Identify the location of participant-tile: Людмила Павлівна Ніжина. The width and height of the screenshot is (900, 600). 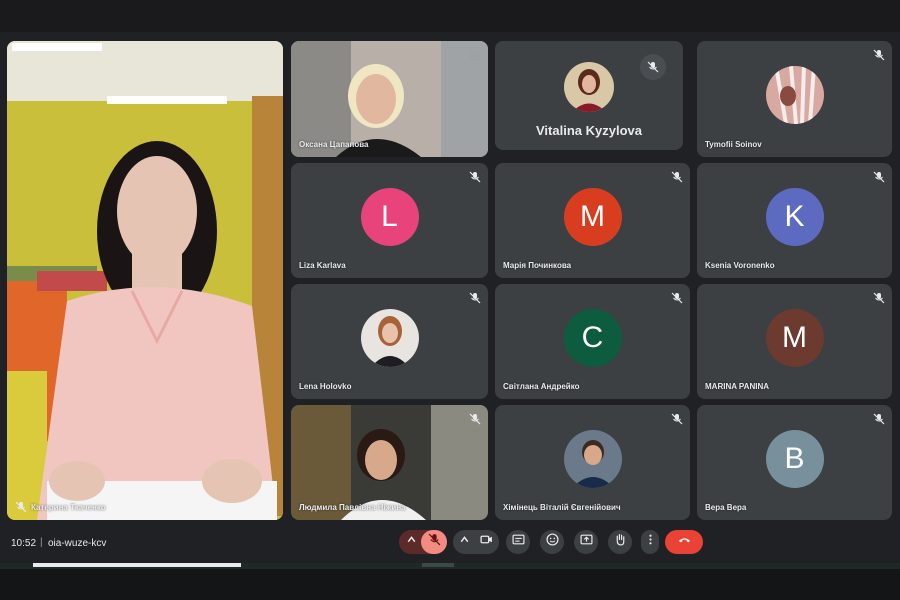
(389, 462).